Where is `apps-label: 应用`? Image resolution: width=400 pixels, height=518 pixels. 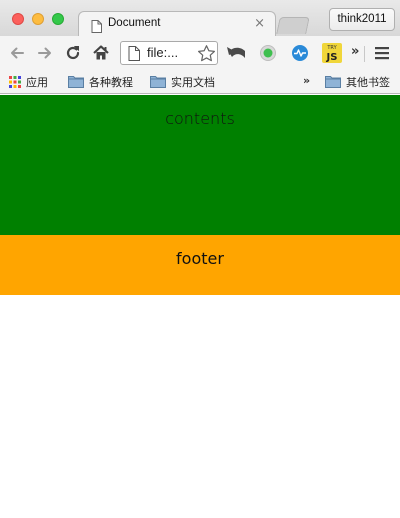 apps-label: 应用 is located at coordinates (37, 82).